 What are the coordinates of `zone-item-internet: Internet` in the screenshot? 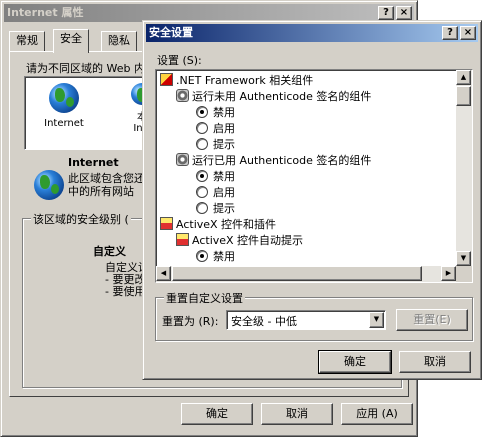 It's located at (64, 106).